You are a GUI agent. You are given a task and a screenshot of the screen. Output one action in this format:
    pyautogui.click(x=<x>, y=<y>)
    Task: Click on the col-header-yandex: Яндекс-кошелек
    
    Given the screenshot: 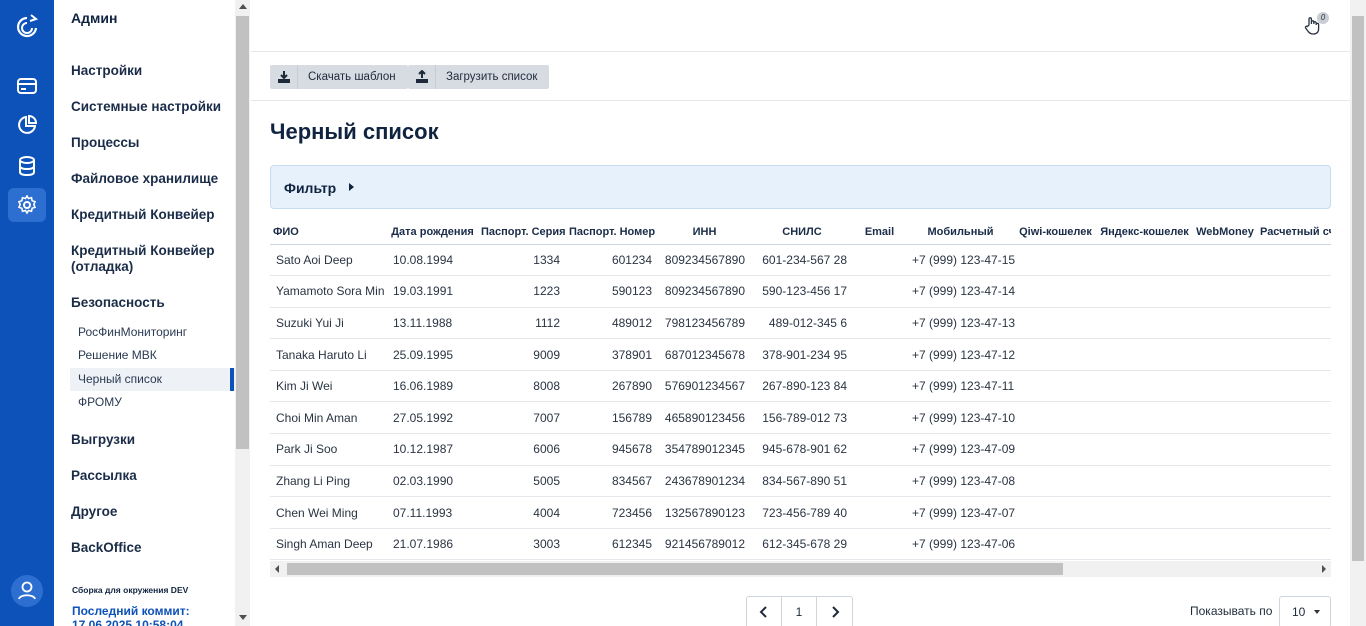 What is the action you would take?
    pyautogui.click(x=1144, y=232)
    